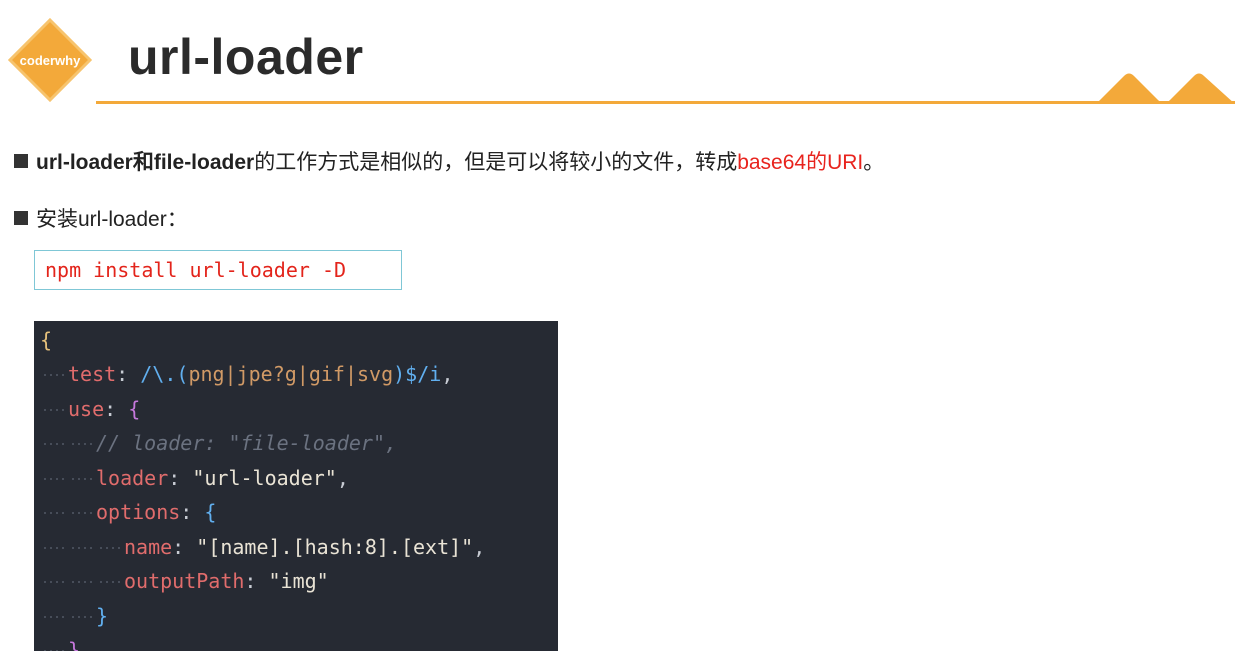 The image size is (1235, 651). I want to click on bullet-install: 安装url-loader：, so click(101, 218).